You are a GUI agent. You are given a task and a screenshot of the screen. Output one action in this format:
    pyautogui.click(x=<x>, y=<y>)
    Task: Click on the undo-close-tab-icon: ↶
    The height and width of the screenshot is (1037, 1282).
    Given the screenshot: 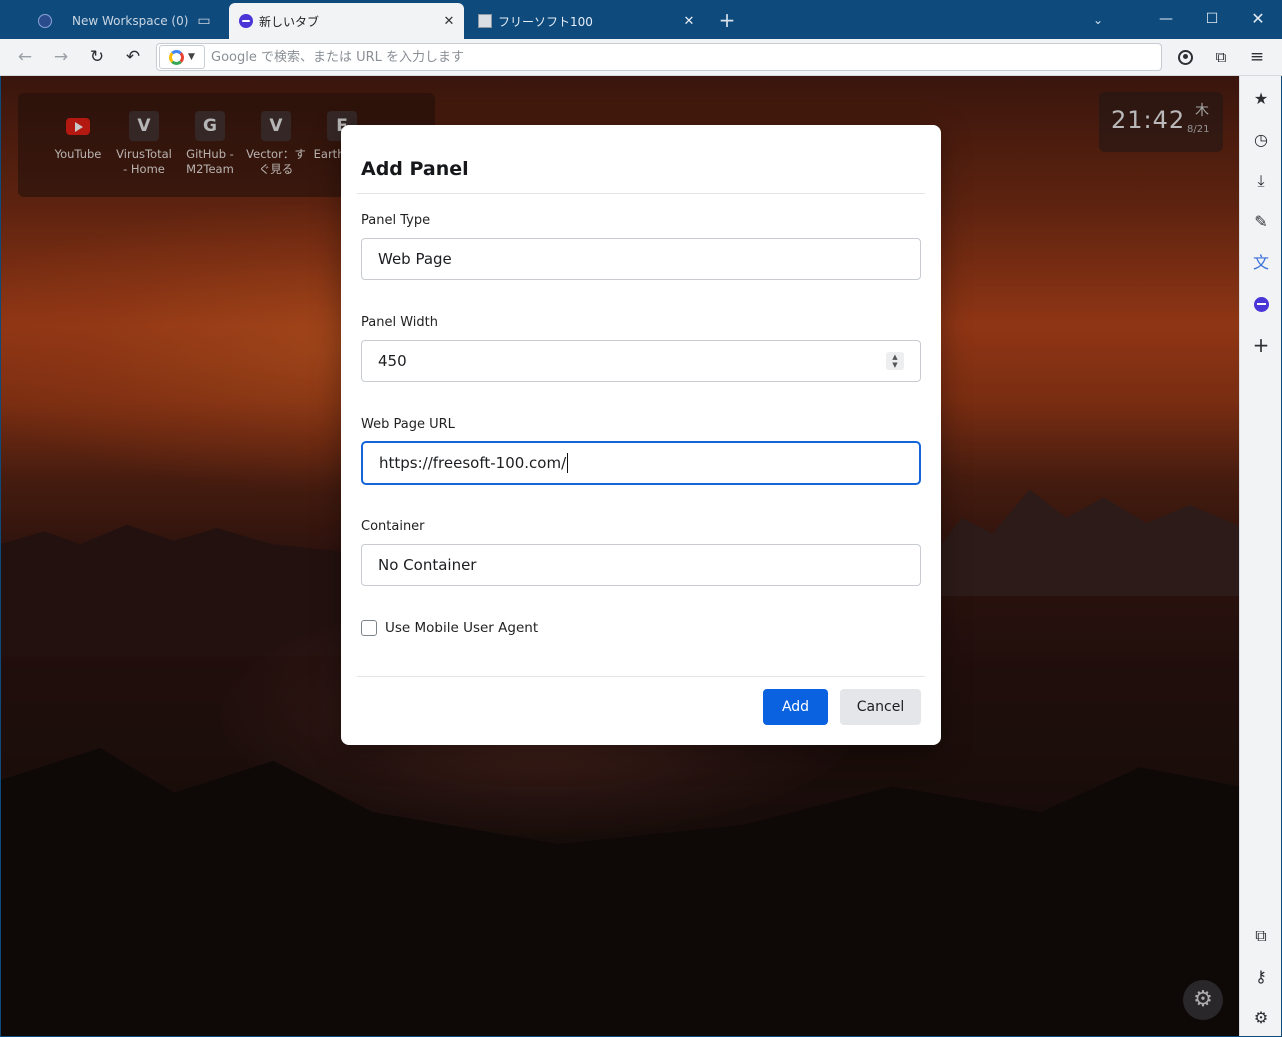 What is the action you would take?
    pyautogui.click(x=133, y=57)
    